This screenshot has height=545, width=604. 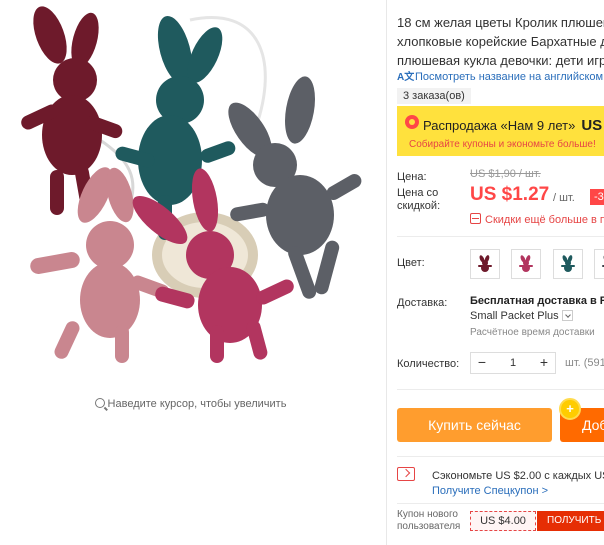 I want to click on more-discounts-link: Скидки ещё больше в пр, so click(x=537, y=219).